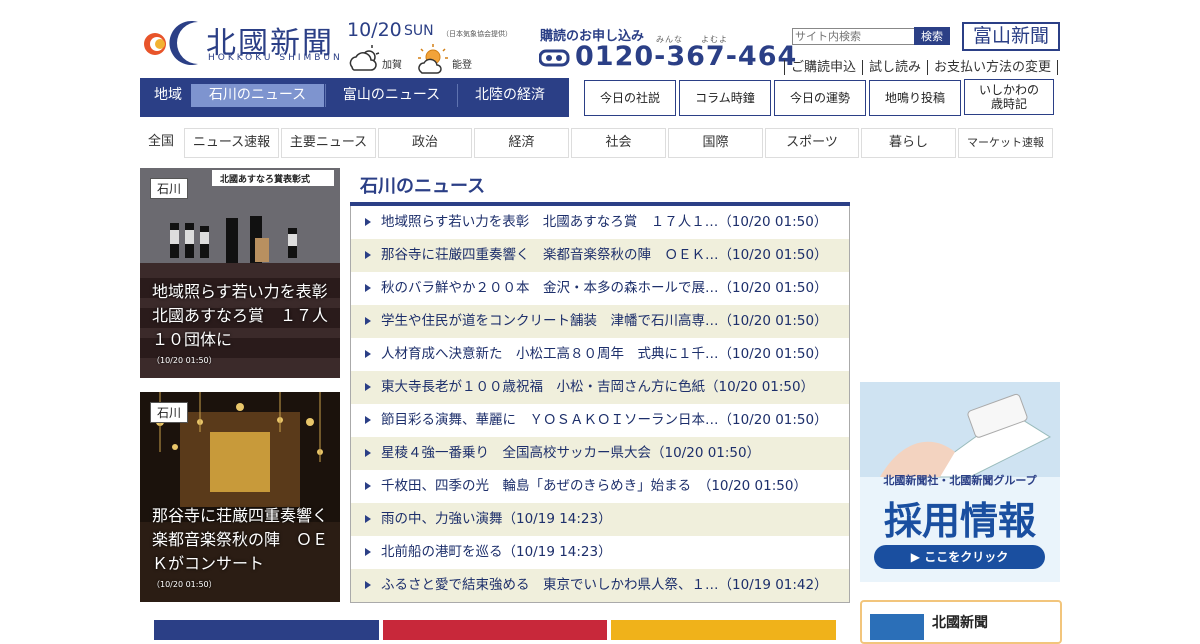 This screenshot has height=644, width=1200. I want to click on news-link: 地域照らす若い力を表彰 北國あすなろ賞 １７人１…（10/20 01:50）, so click(604, 222).